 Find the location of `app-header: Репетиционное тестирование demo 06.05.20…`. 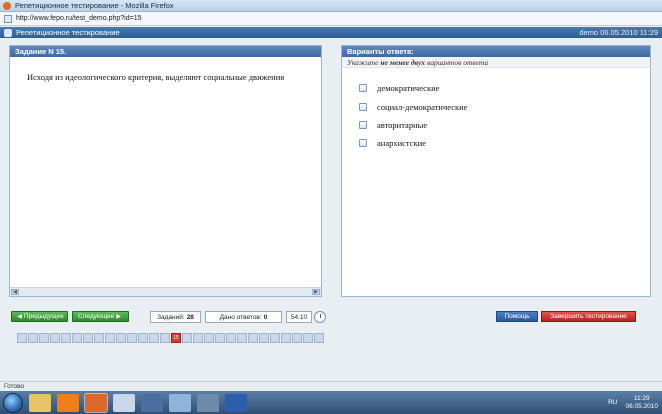

app-header: Репетиционное тестирование demo 06.05.20… is located at coordinates (331, 32).